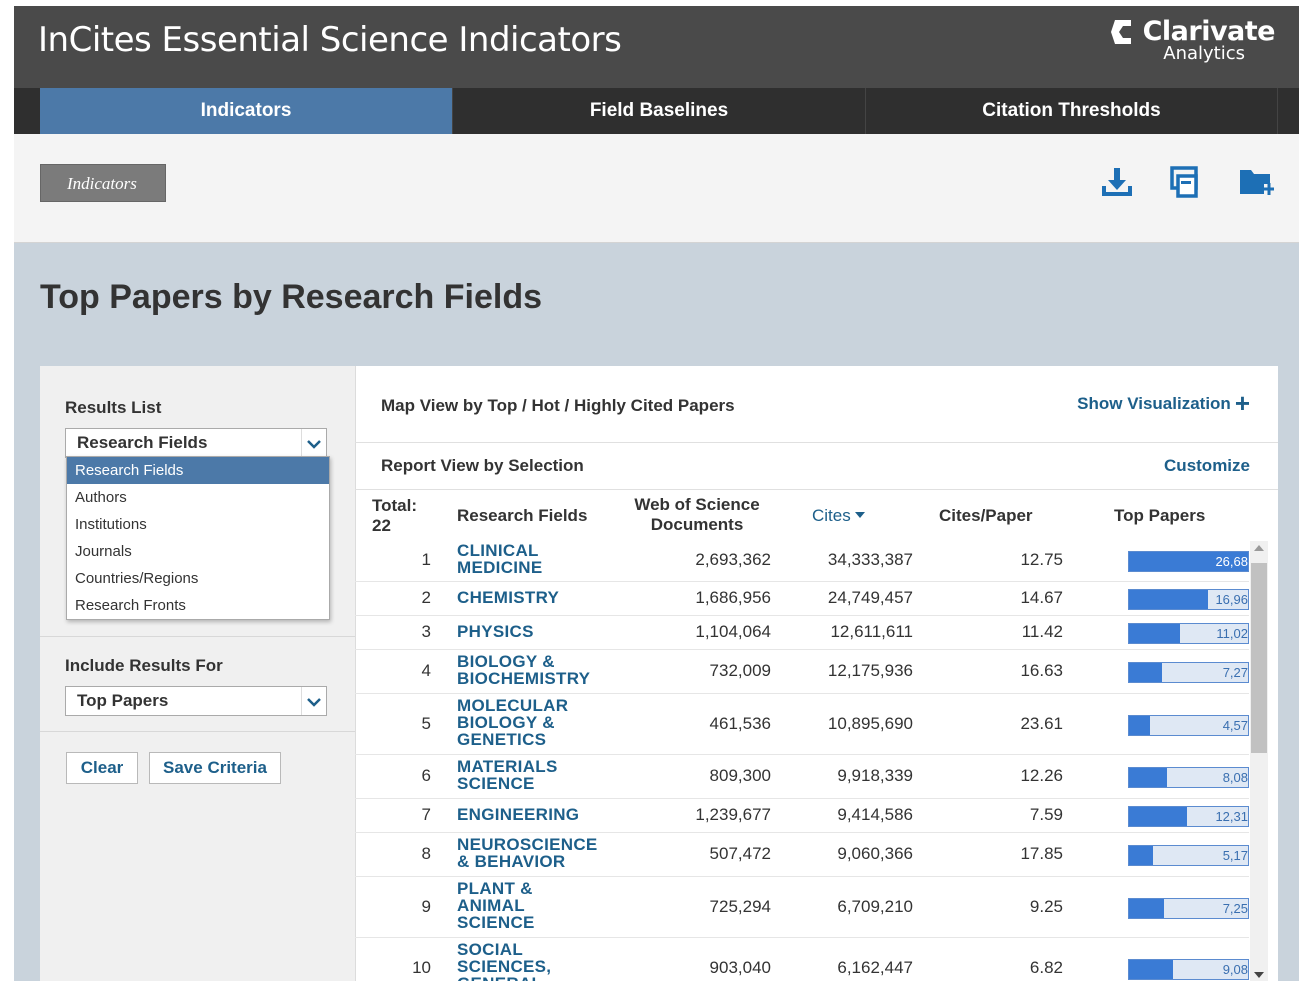 This screenshot has height=981, width=1307. What do you see at coordinates (498, 550) in the screenshot?
I see `field-name-line: CLINICAL` at bounding box center [498, 550].